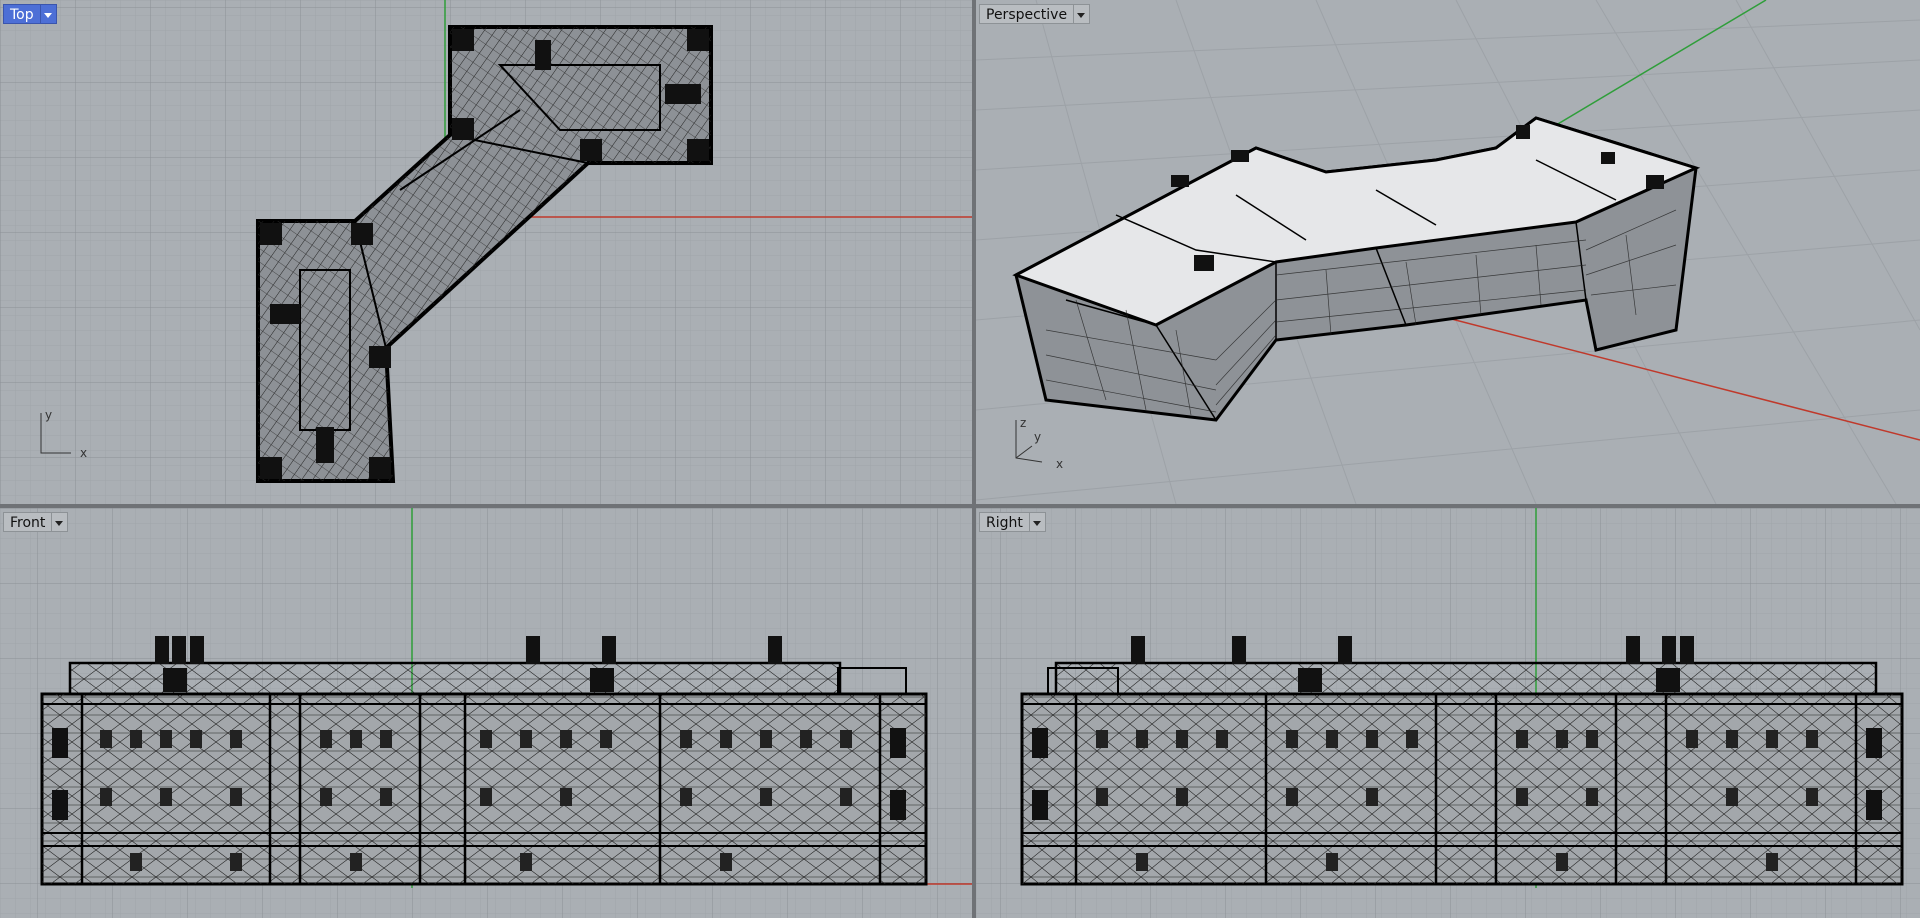  I want to click on axis-z-label: z, so click(1023, 423).